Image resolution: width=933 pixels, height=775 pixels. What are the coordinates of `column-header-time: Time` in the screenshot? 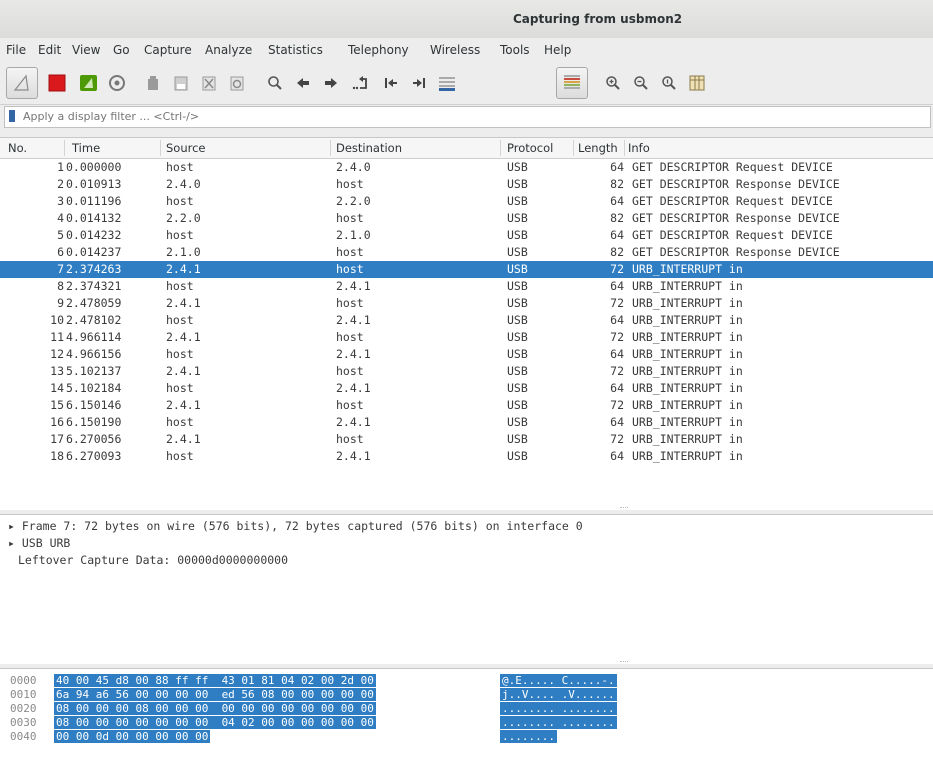 It's located at (86, 148).